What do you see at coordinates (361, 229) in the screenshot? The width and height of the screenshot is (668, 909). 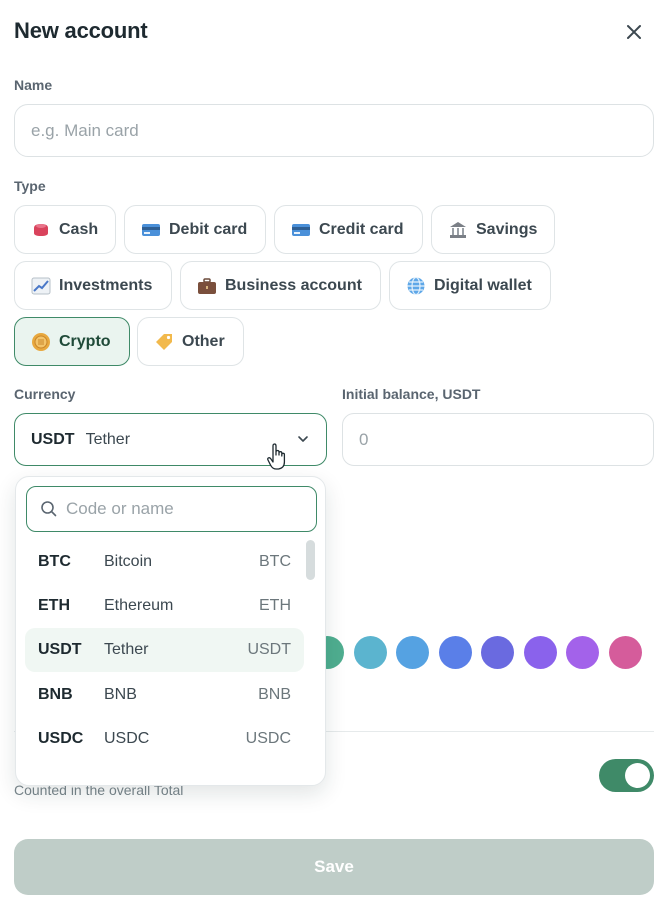 I see `type-chip-label: Credit card` at bounding box center [361, 229].